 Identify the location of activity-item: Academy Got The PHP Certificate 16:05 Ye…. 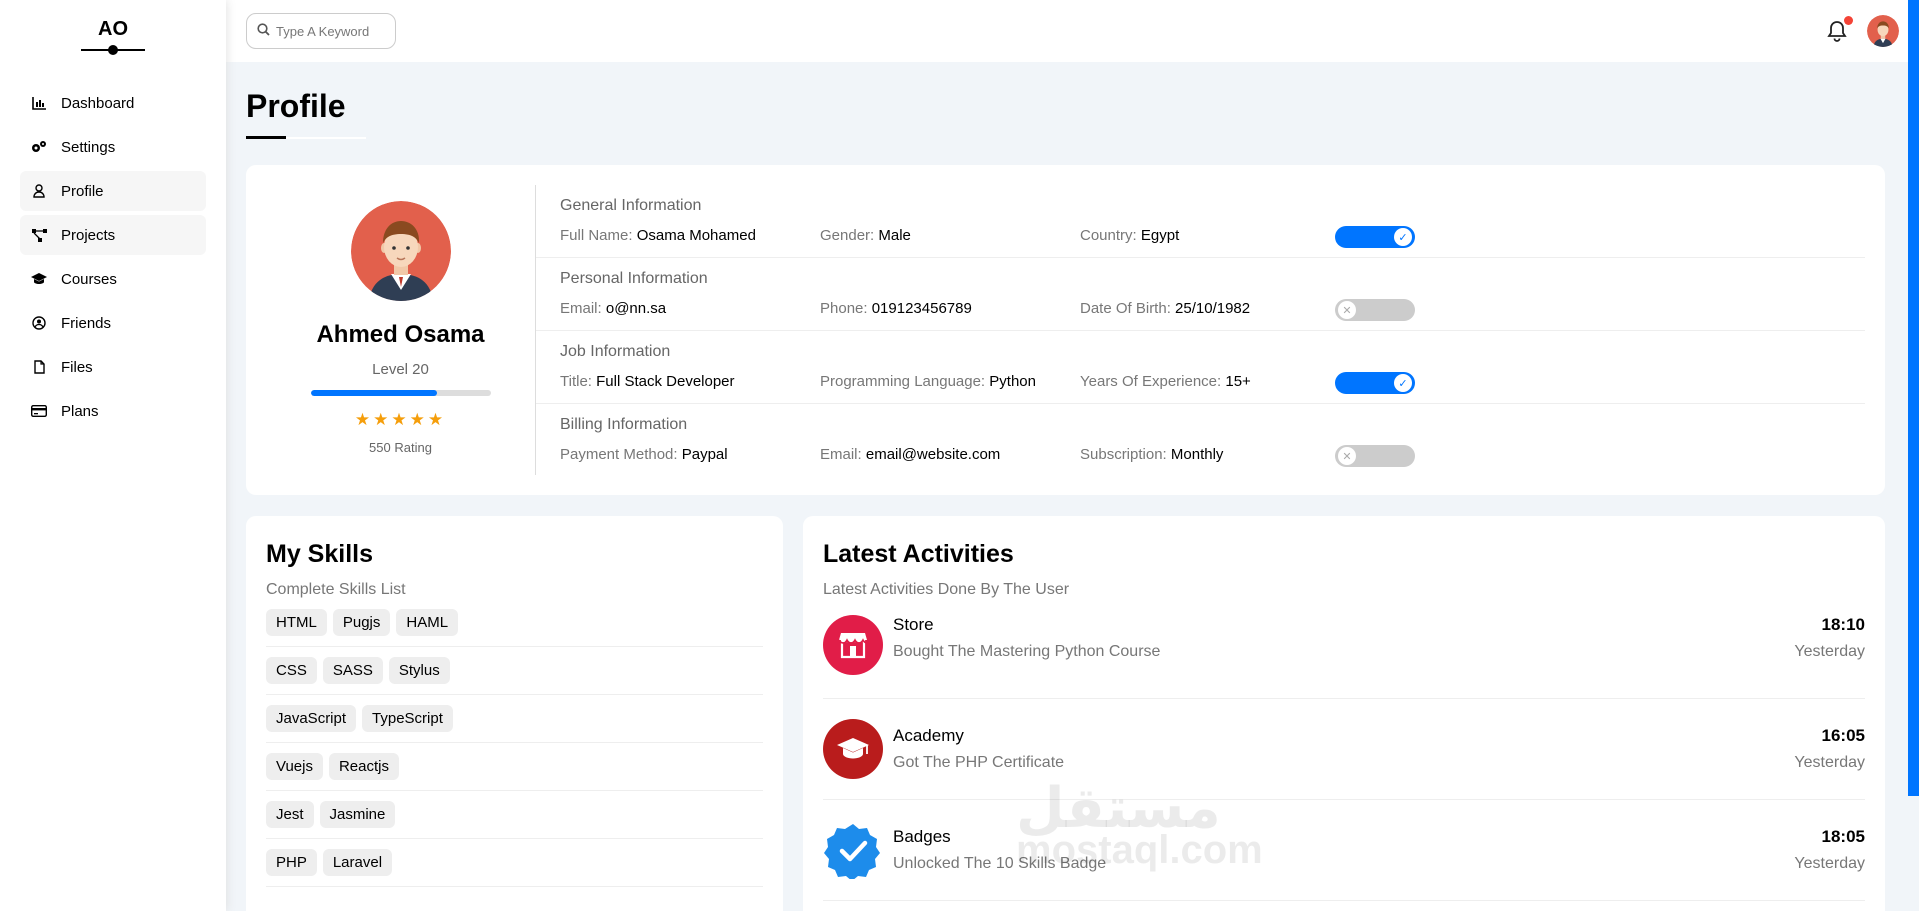
(1344, 749).